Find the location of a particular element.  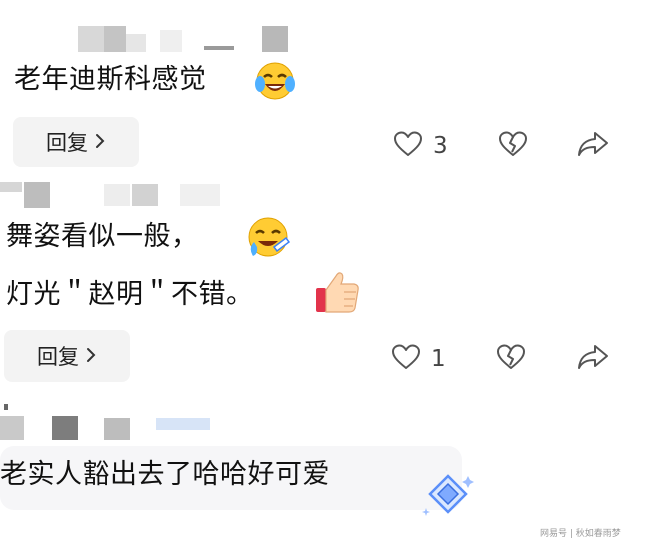

comment-text-line-1: 舞姿看似一般， is located at coordinates (102, 236).